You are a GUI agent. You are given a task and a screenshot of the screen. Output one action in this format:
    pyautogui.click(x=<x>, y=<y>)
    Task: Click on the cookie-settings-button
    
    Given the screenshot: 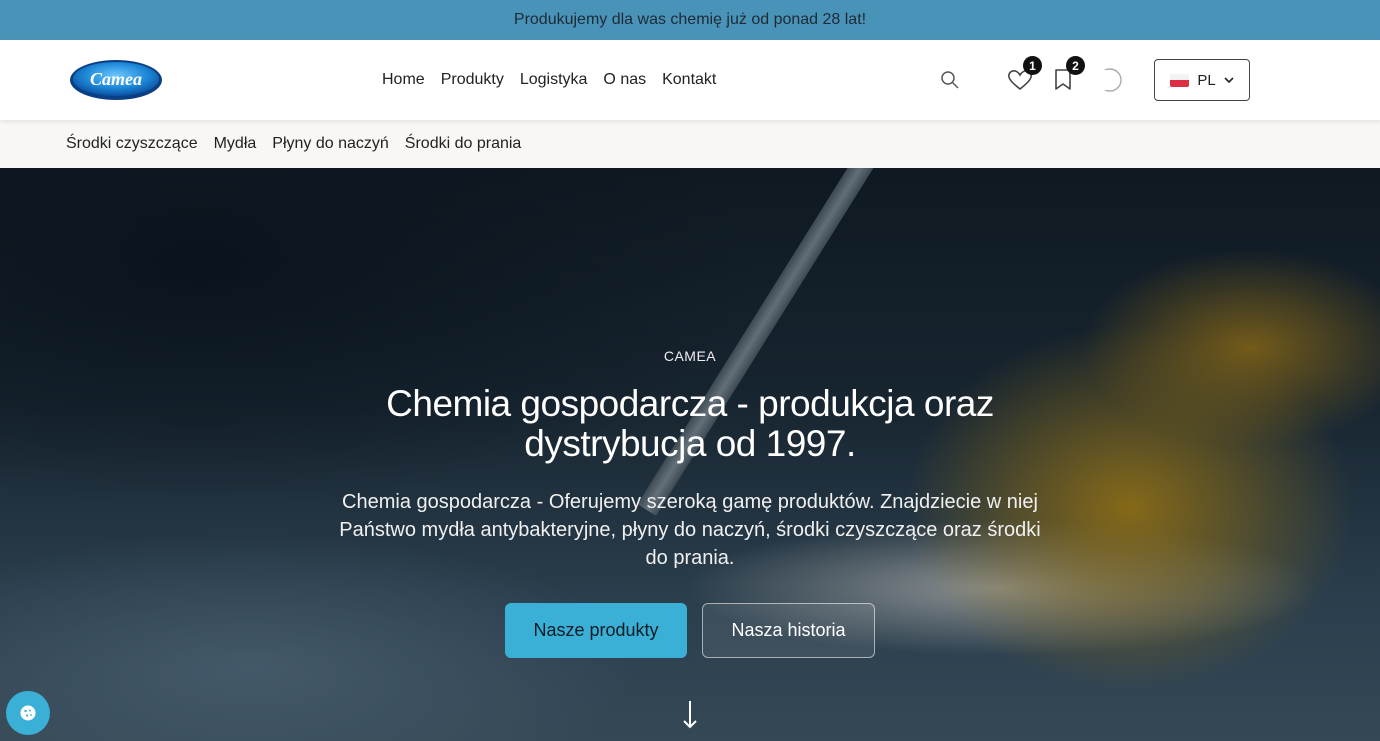 What is the action you would take?
    pyautogui.click(x=28, y=713)
    